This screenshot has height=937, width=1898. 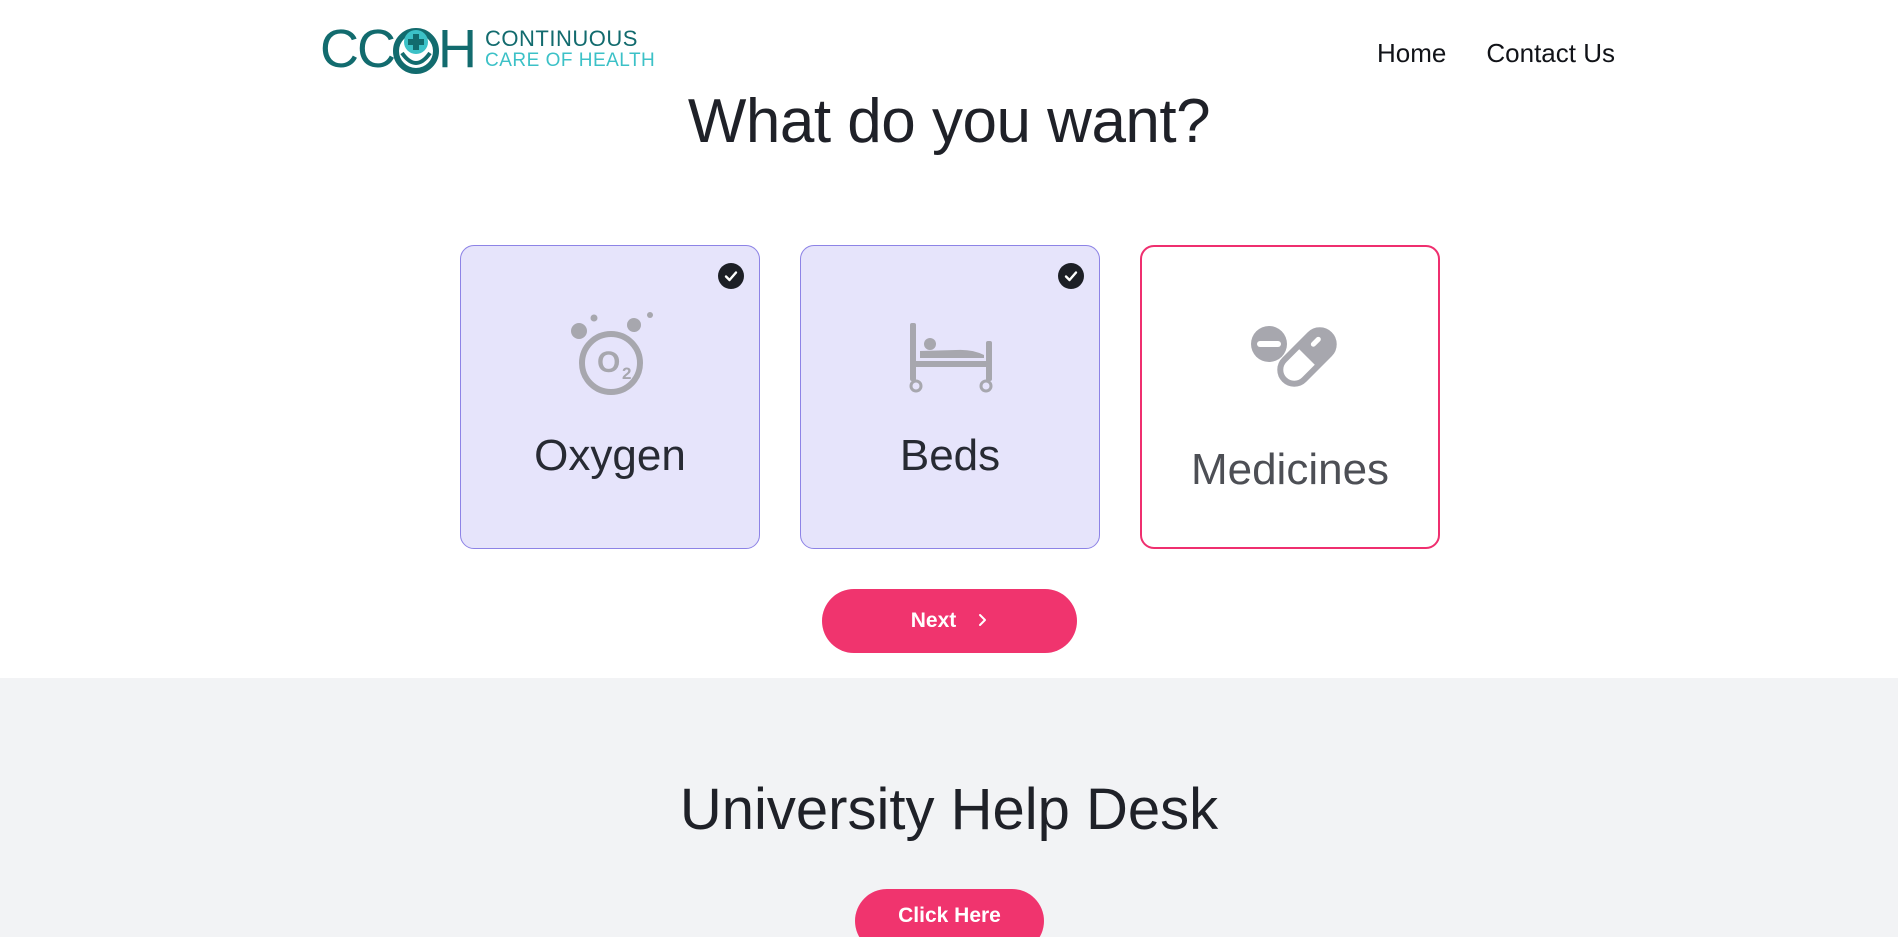 What do you see at coordinates (950, 455) in the screenshot?
I see `option-label-beds: Beds` at bounding box center [950, 455].